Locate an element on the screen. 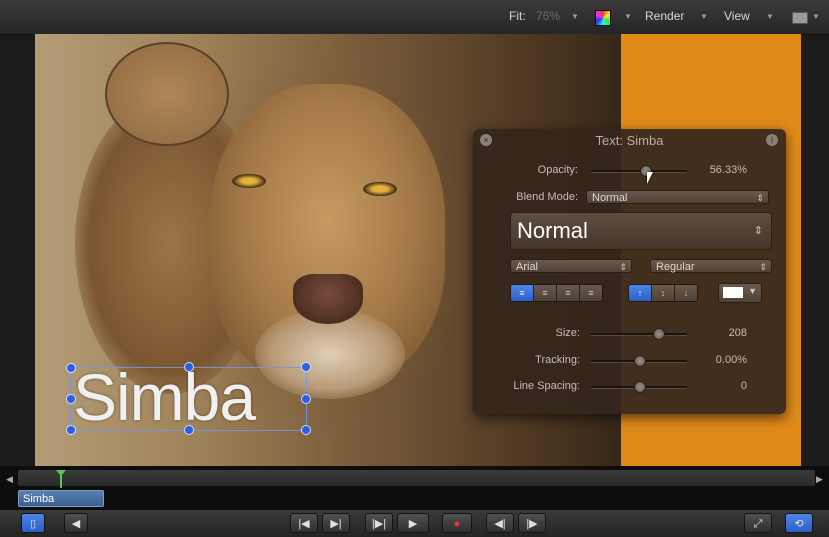 The width and height of the screenshot is (829, 537). line-spacing-slider-knob is located at coordinates (640, 387).